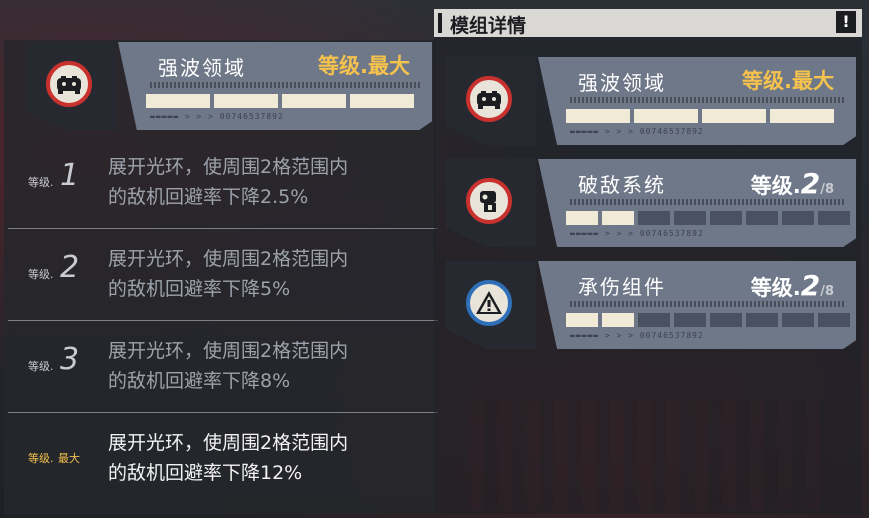 The image size is (869, 518). I want to click on warning-icon, so click(489, 303).